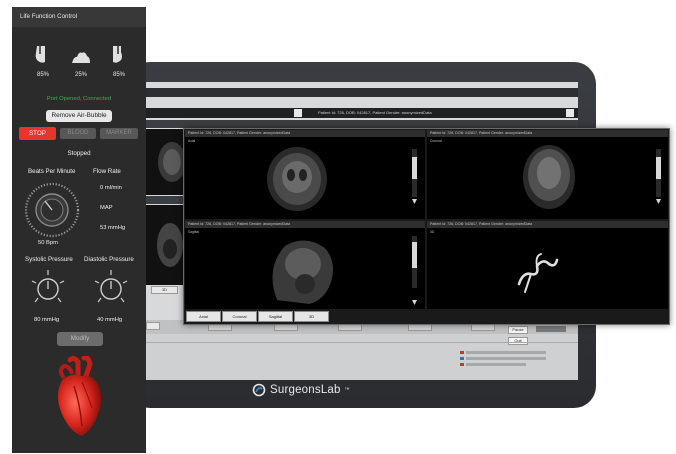 This screenshot has width=676, height=454. I want to click on systolic-dial, so click(48, 288).